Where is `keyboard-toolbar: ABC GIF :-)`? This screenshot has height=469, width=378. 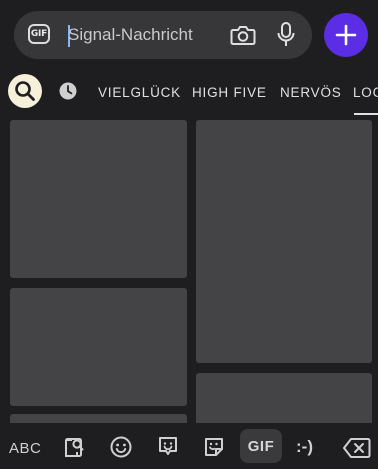 keyboard-toolbar: ABC GIF :-) is located at coordinates (189, 446).